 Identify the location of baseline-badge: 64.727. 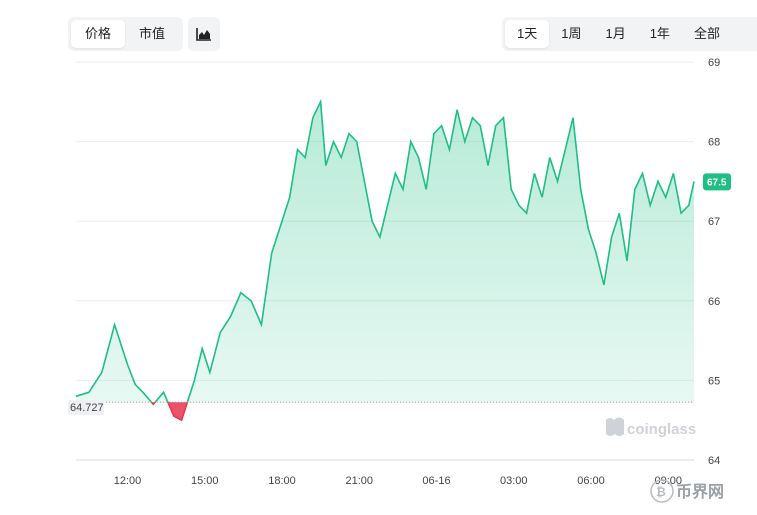
(86, 408).